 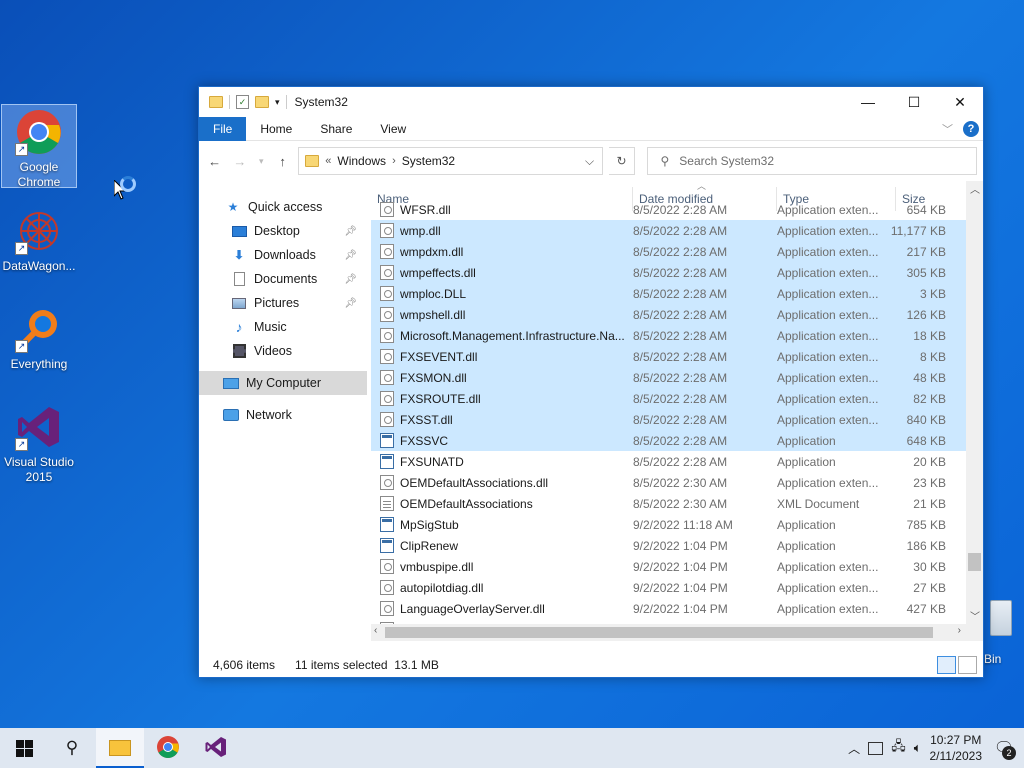 I want to click on horizontal-scrollbar: ‹ ›, so click(x=677, y=632).